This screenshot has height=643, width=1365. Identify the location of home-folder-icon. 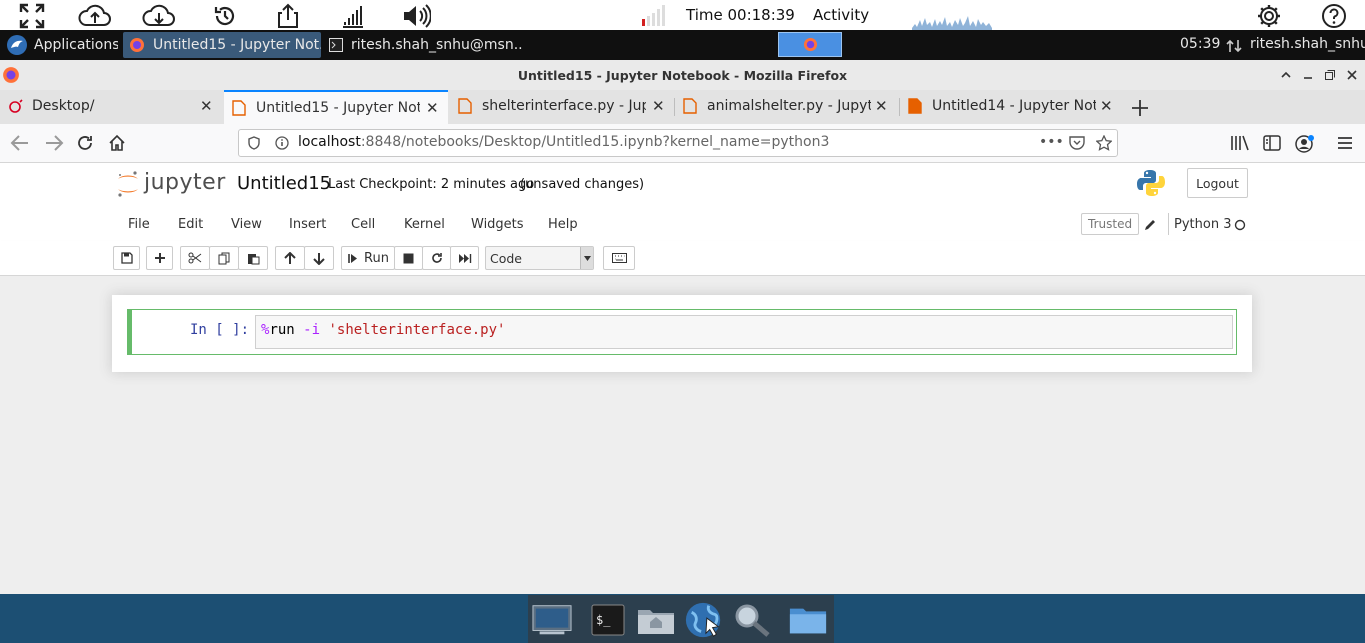
(656, 620).